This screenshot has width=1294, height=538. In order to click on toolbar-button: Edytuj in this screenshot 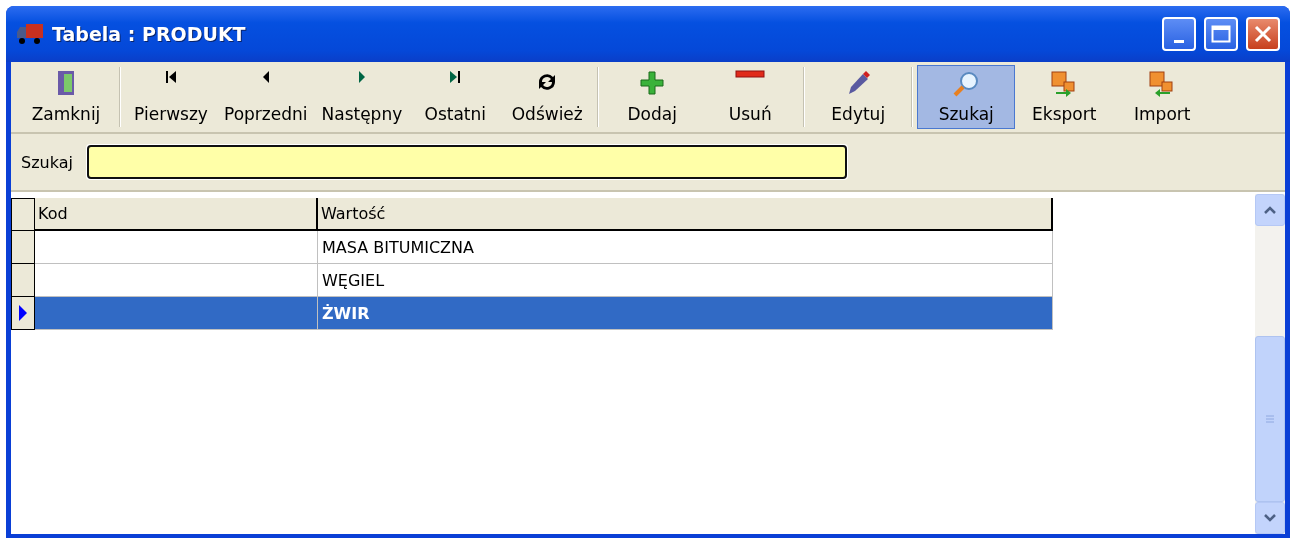, I will do `click(858, 97)`.